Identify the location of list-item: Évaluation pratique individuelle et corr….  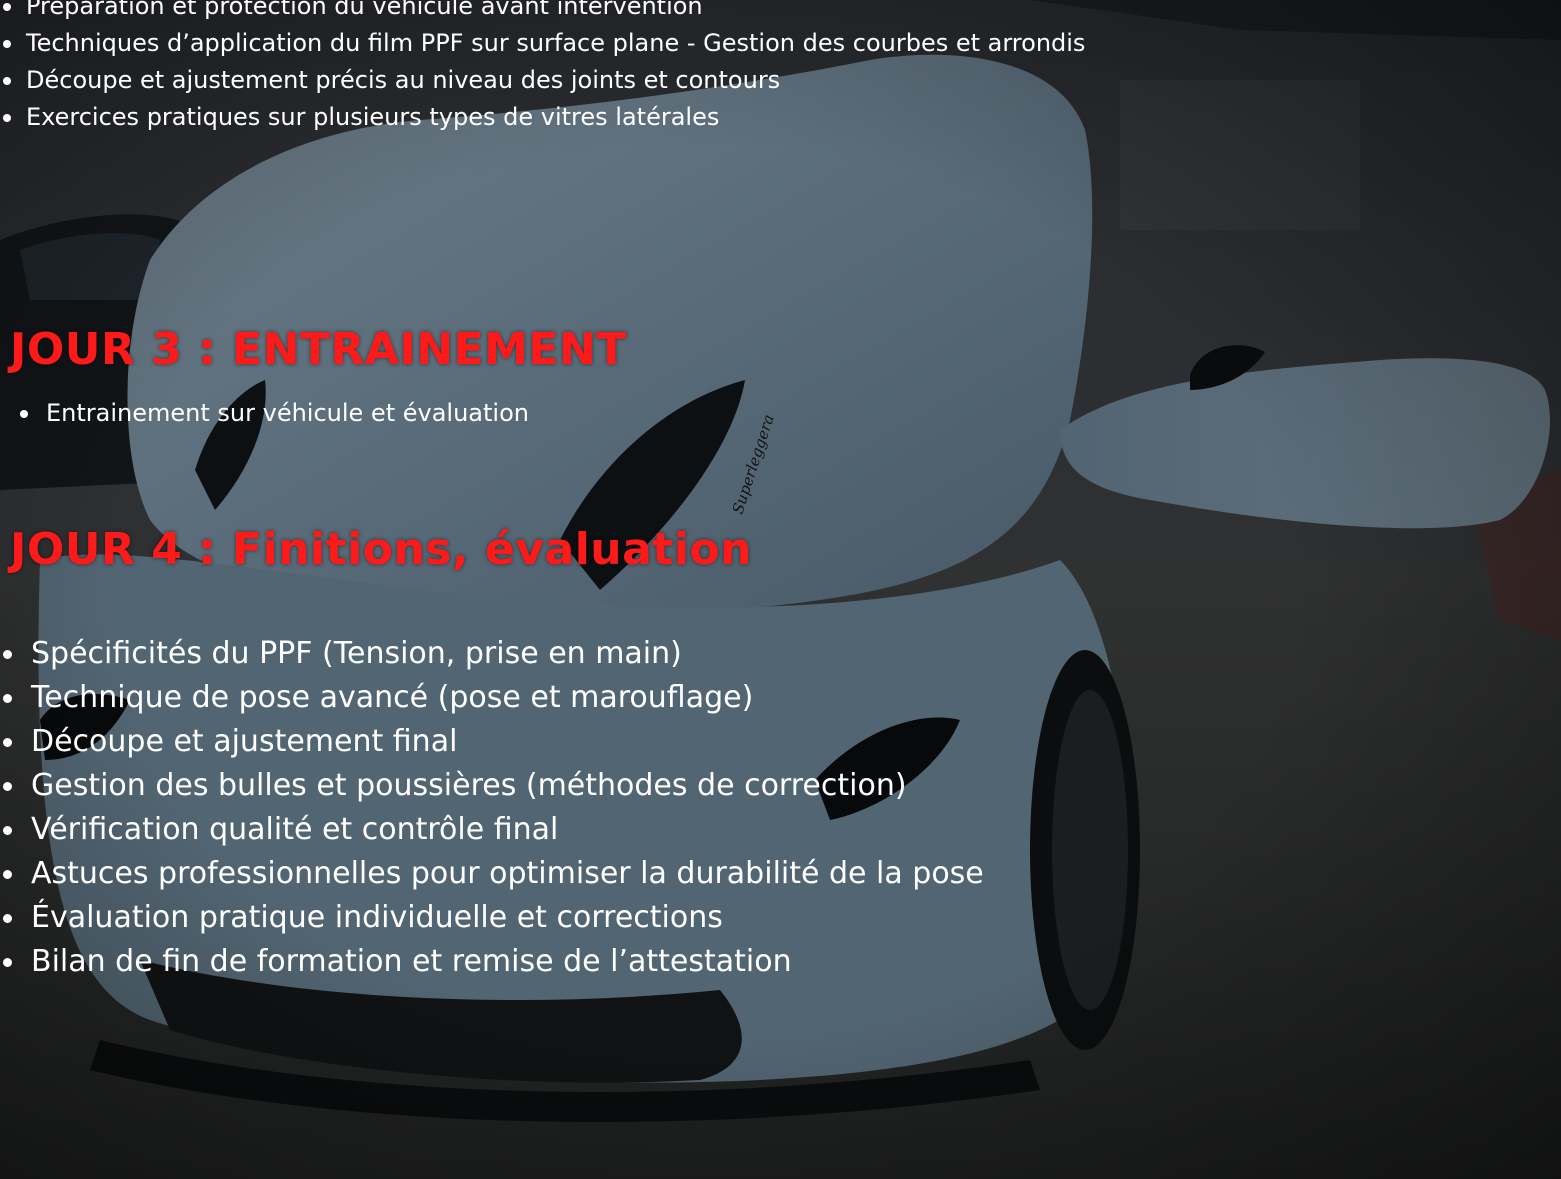
(492, 918).